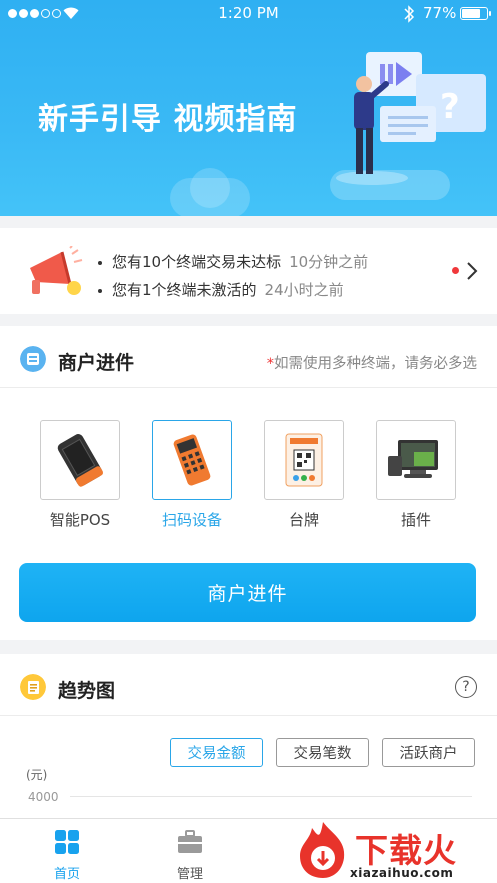  I want to click on y-tick-label: 4000, so click(43, 797).